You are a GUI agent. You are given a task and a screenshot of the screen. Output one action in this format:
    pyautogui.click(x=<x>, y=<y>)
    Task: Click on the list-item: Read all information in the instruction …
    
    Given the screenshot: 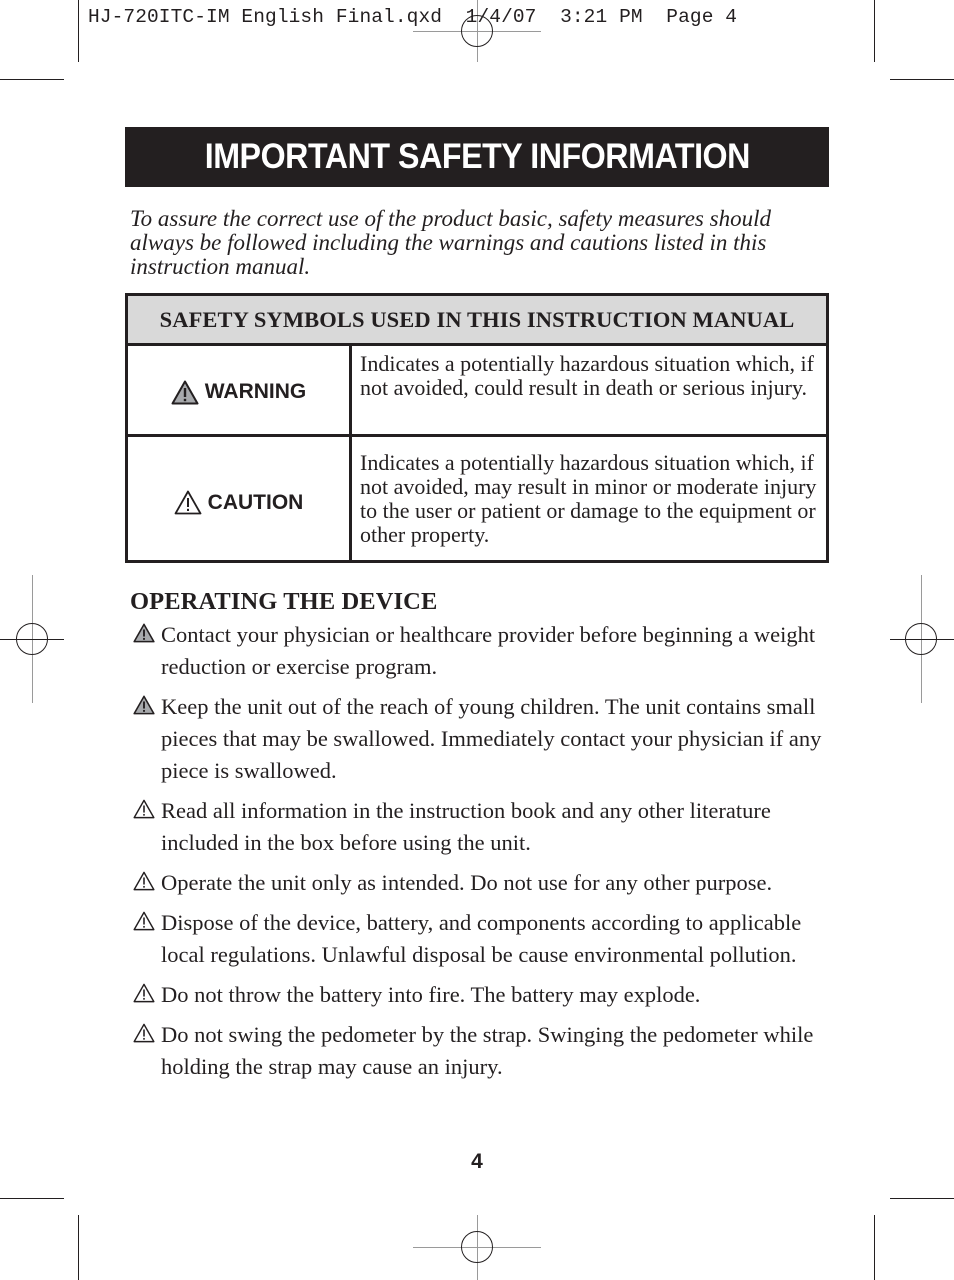 What is the action you would take?
    pyautogui.click(x=480, y=827)
    